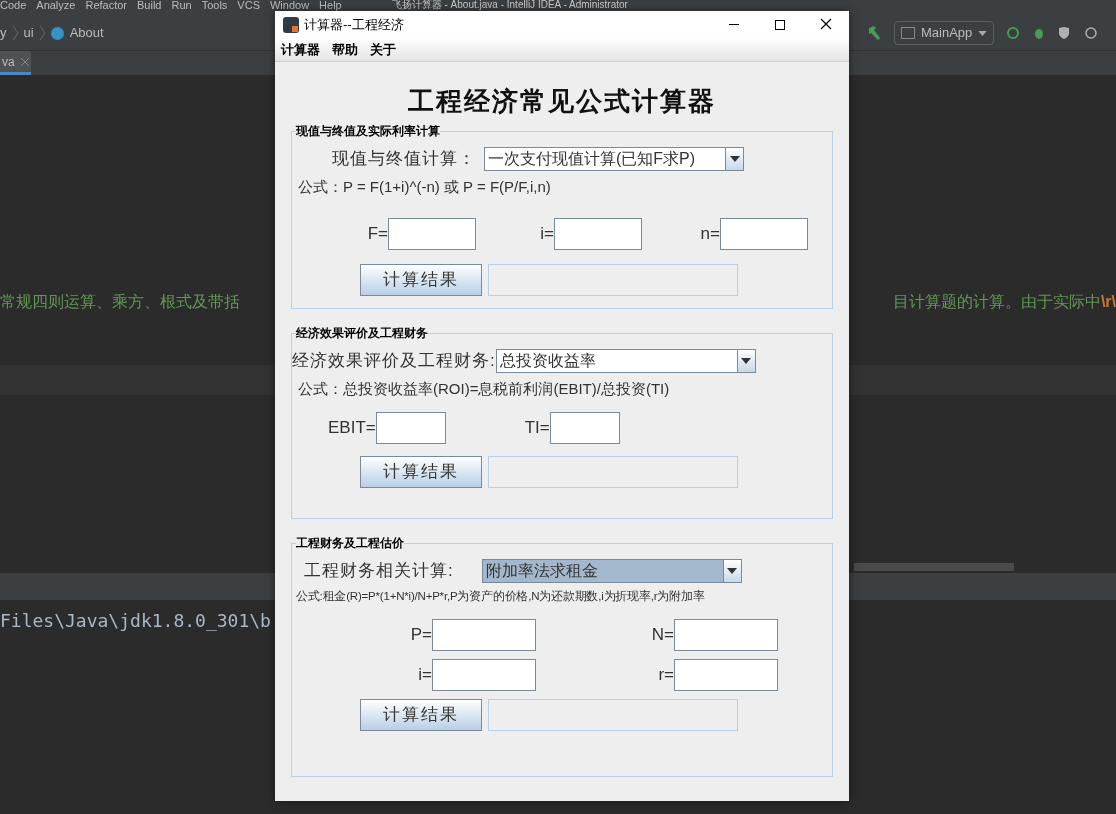 Image resolution: width=1116 pixels, height=814 pixels. I want to click on menu-item: Run, so click(181, 5).